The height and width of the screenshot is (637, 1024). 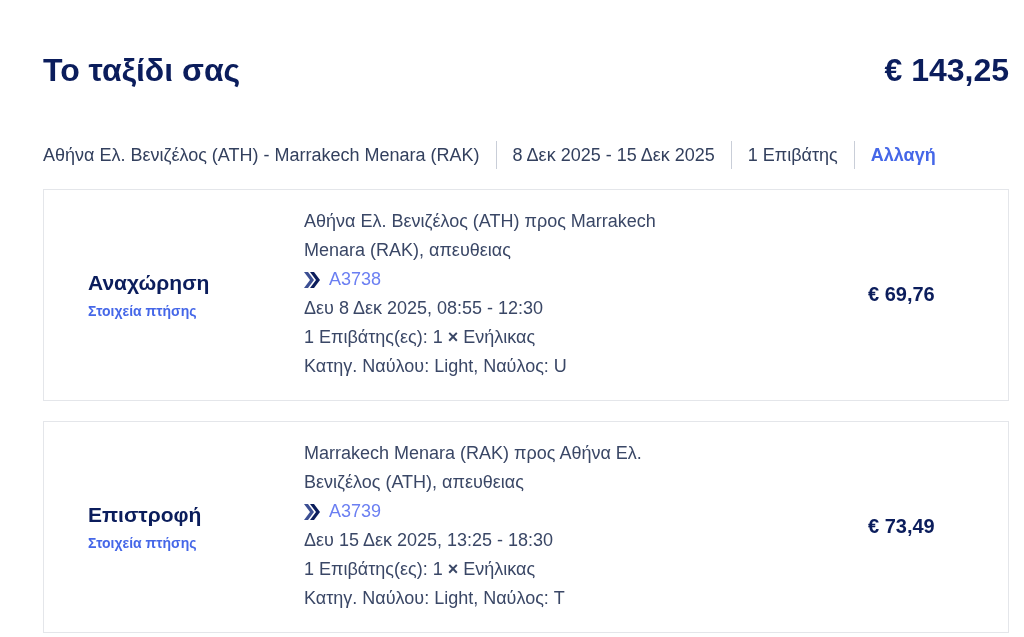 What do you see at coordinates (355, 279) in the screenshot?
I see `flight-number: A3738` at bounding box center [355, 279].